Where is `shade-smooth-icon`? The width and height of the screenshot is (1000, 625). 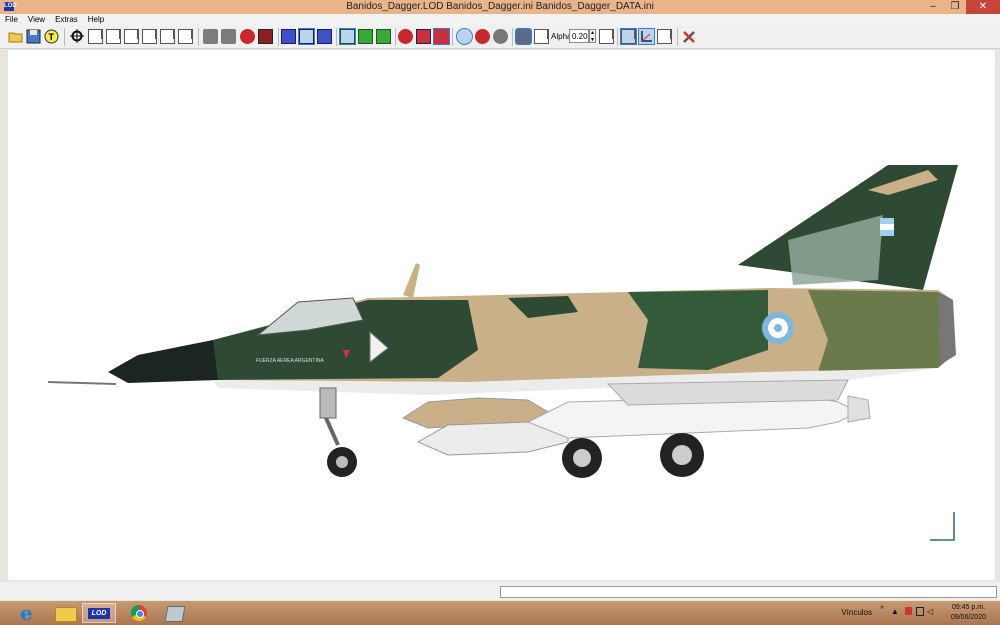
shade-smooth-icon is located at coordinates (228, 36).